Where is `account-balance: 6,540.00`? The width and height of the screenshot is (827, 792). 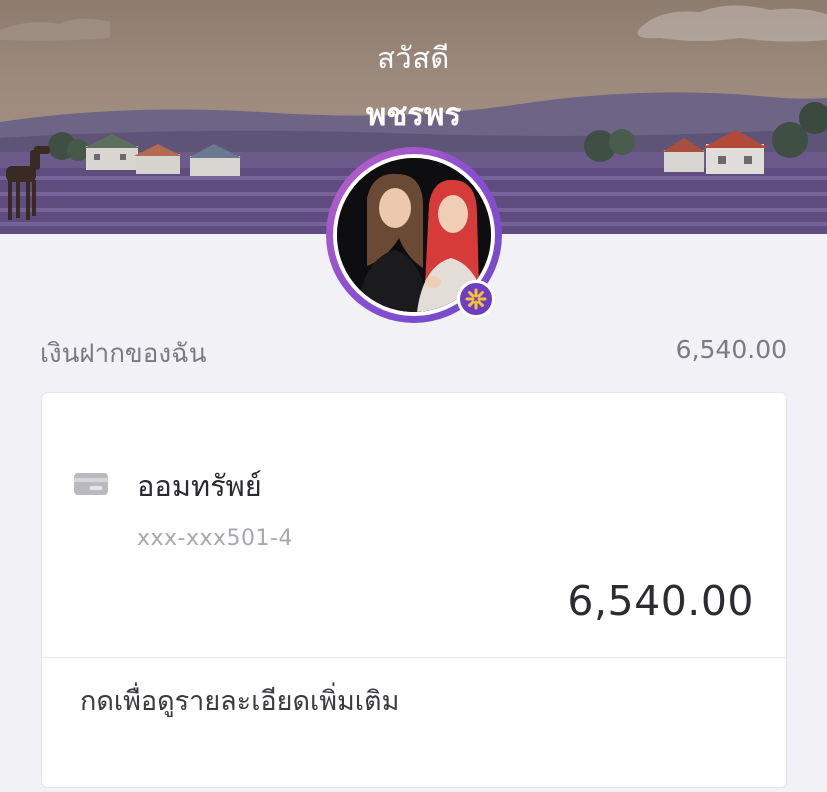 account-balance: 6,540.00 is located at coordinates (660, 601).